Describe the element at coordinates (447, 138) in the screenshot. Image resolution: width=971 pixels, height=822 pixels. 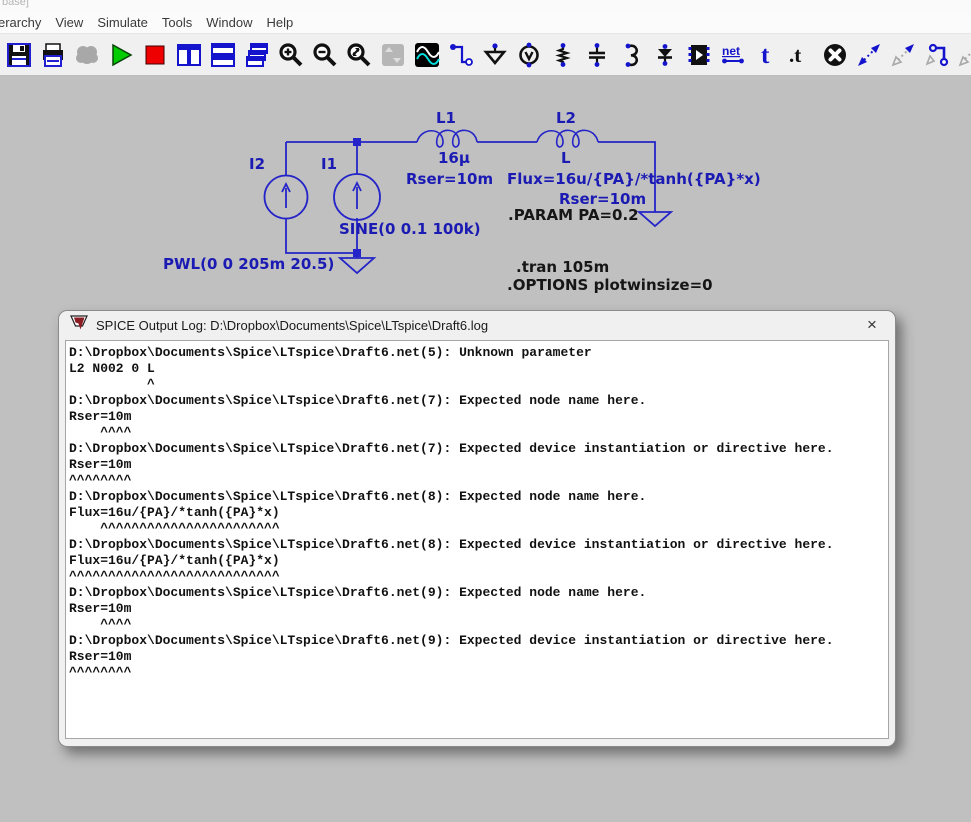
I see `inductor-l1` at that location.